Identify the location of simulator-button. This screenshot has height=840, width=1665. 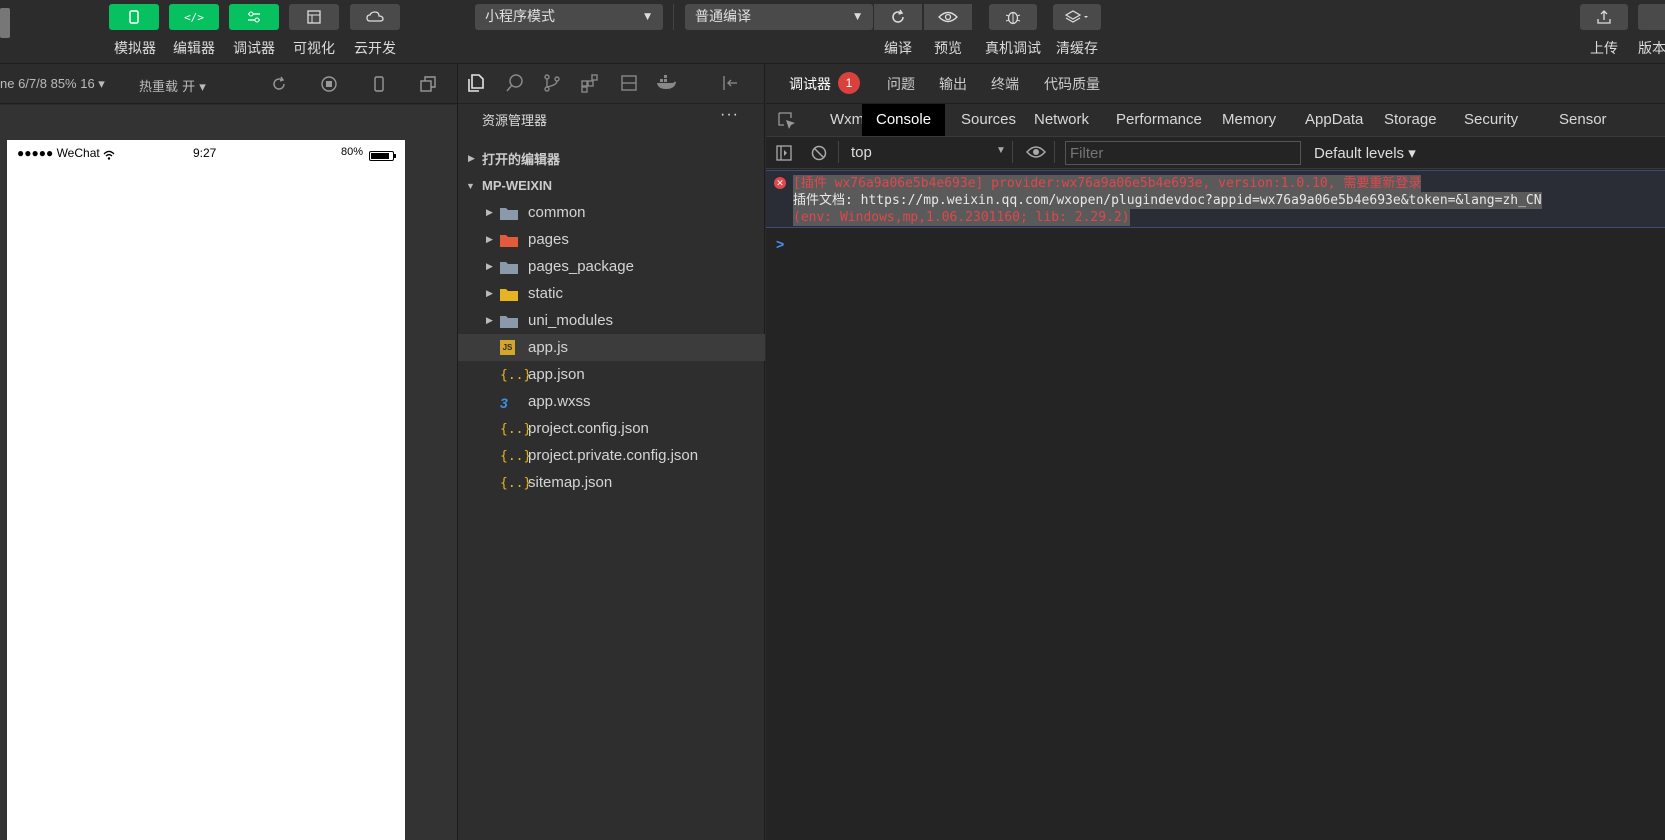
(134, 17).